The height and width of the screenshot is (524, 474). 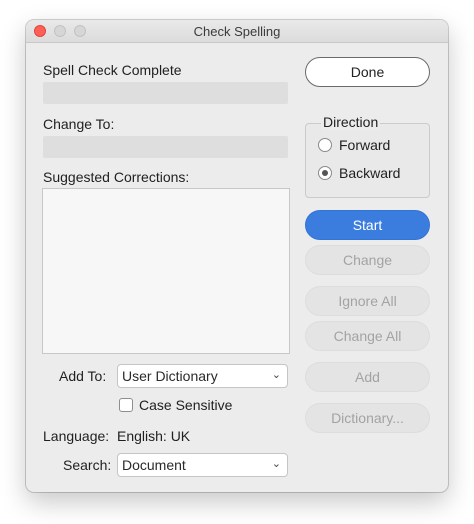 I want to click on case-sensitive-checkbox, so click(x=126, y=405).